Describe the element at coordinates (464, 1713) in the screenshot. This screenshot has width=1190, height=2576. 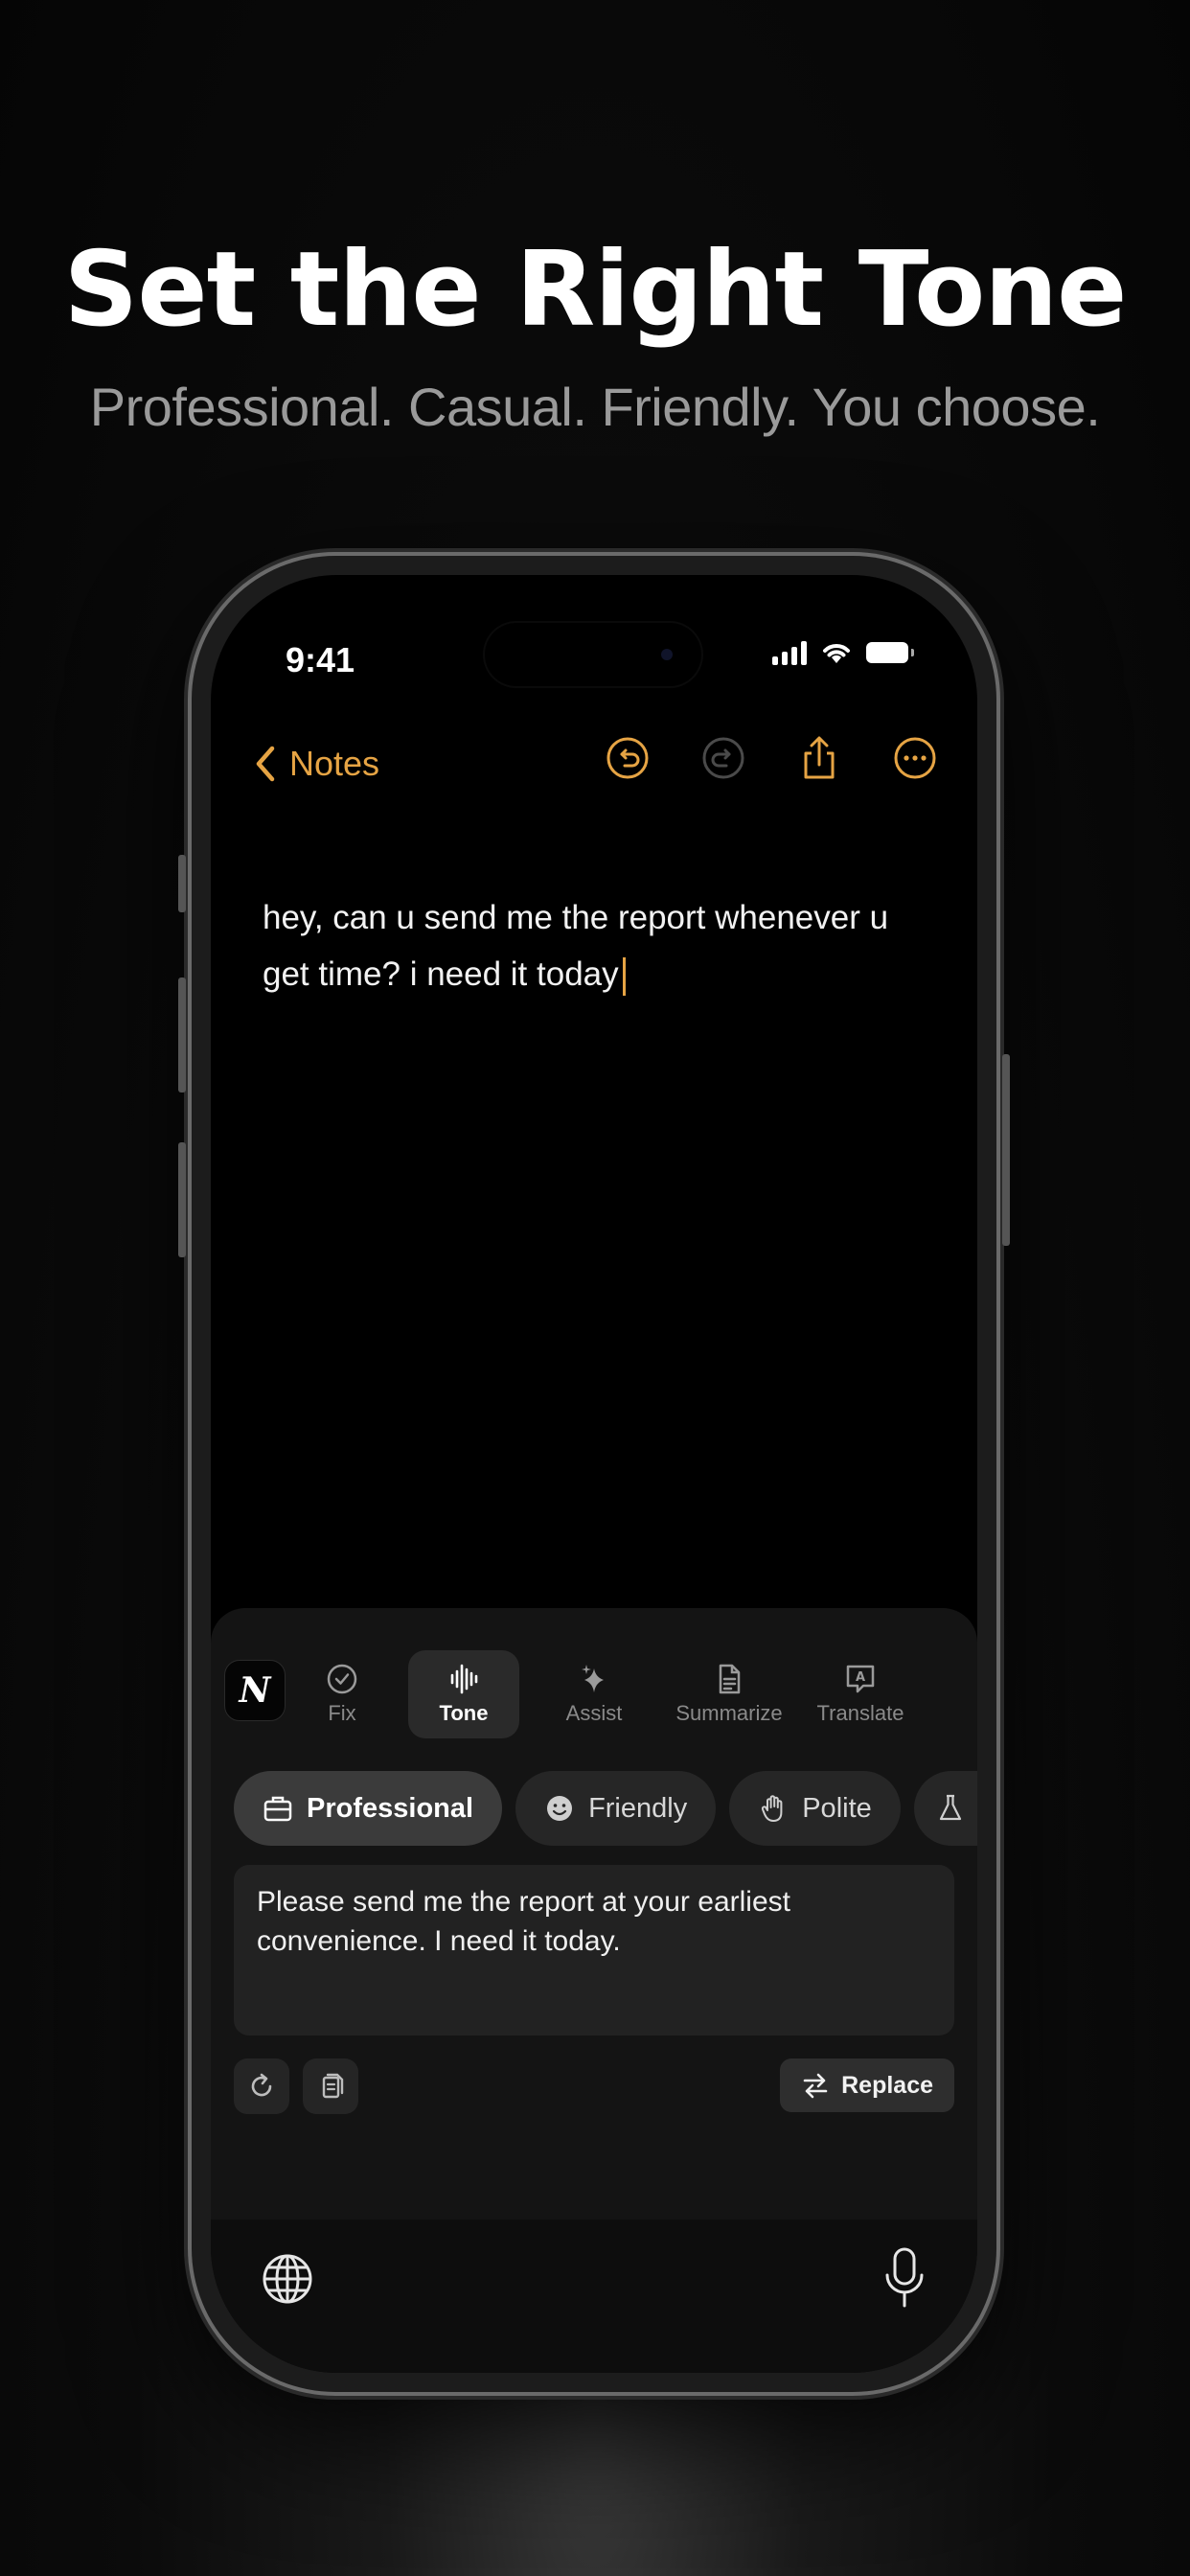
I see `tool-label: Tone` at that location.